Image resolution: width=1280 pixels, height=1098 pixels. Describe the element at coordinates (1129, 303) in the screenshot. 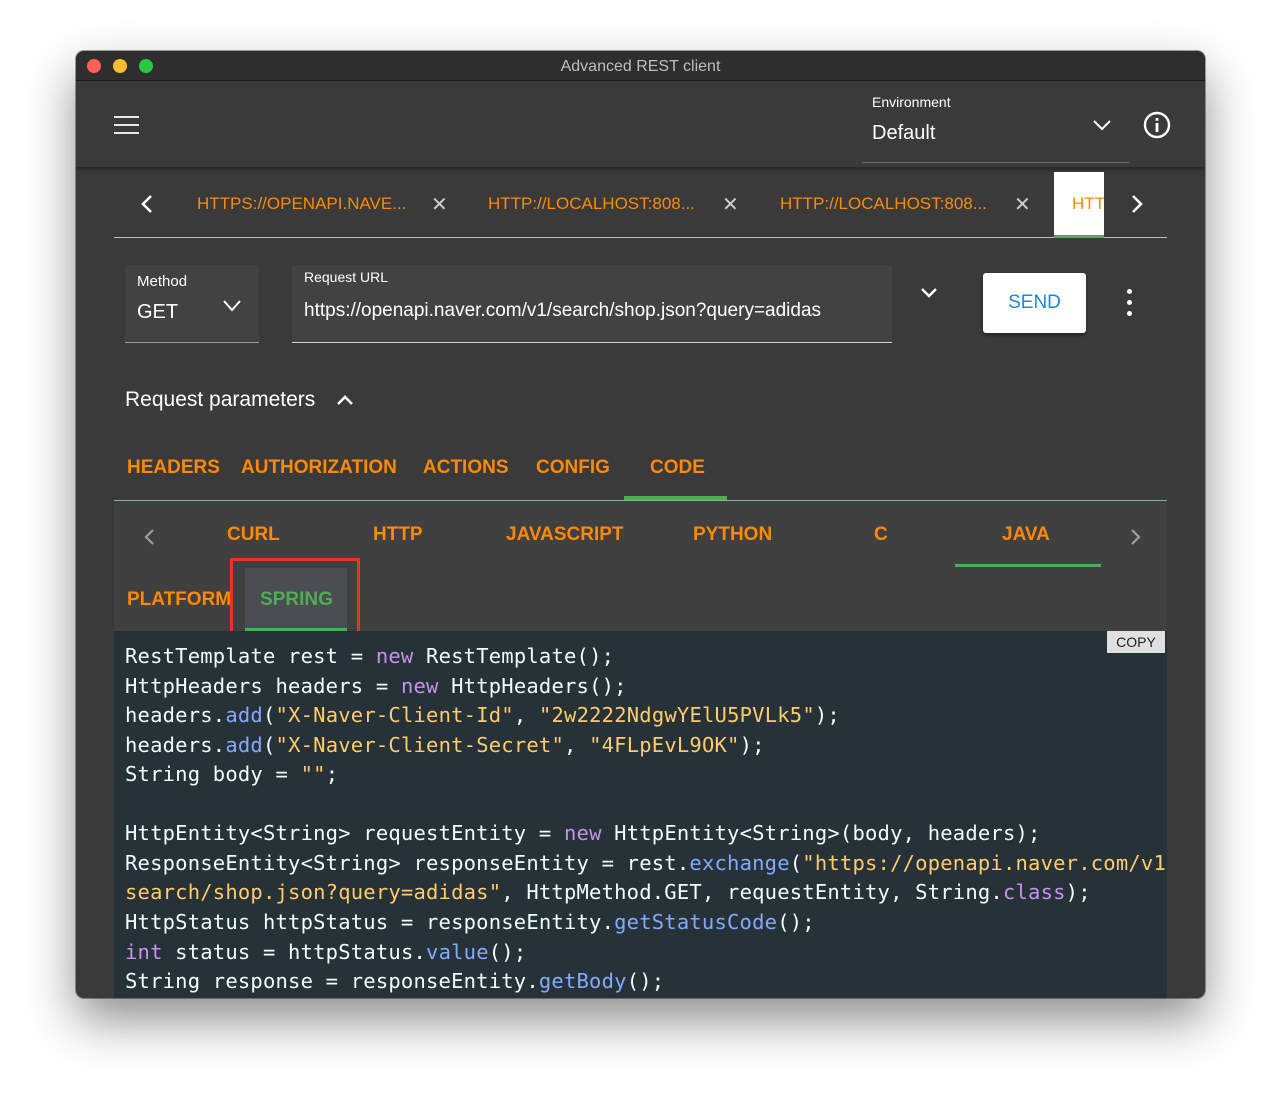

I see `more-vert-icon` at that location.